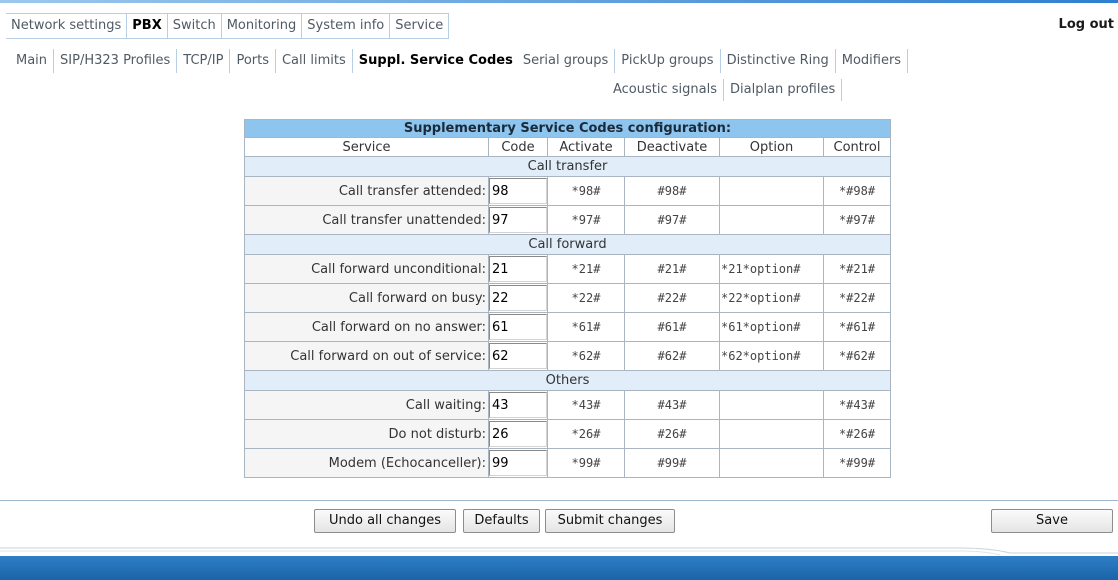  Describe the element at coordinates (116, 61) in the screenshot. I see `tab-sip-h323-profiles: SIP/H323 Profiles` at that location.